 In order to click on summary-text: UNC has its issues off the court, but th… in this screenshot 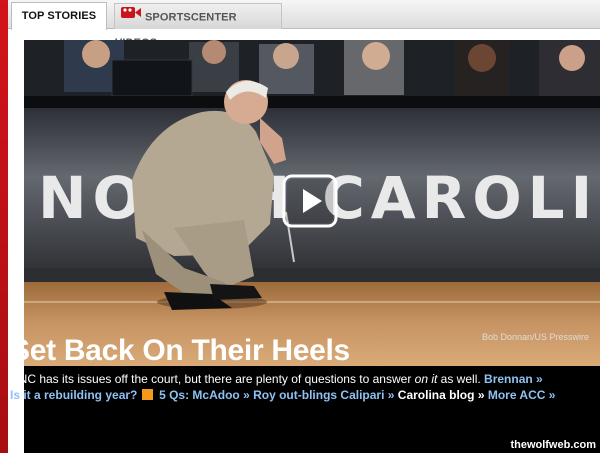, I will do `click(212, 379)`.